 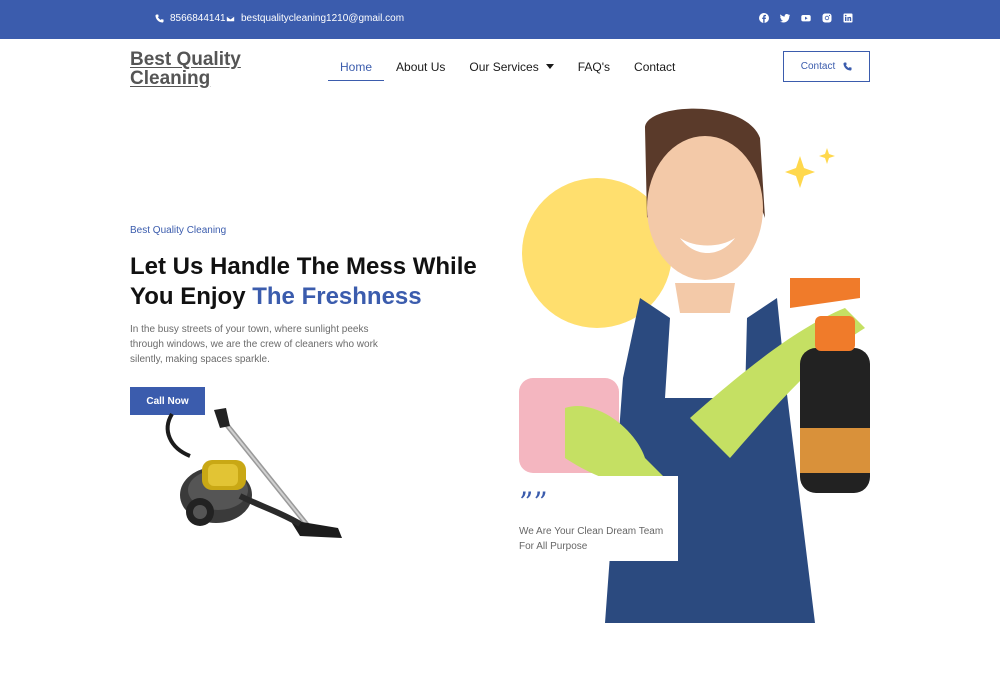 What do you see at coordinates (848, 18) in the screenshot?
I see `linkedin-icon` at bounding box center [848, 18].